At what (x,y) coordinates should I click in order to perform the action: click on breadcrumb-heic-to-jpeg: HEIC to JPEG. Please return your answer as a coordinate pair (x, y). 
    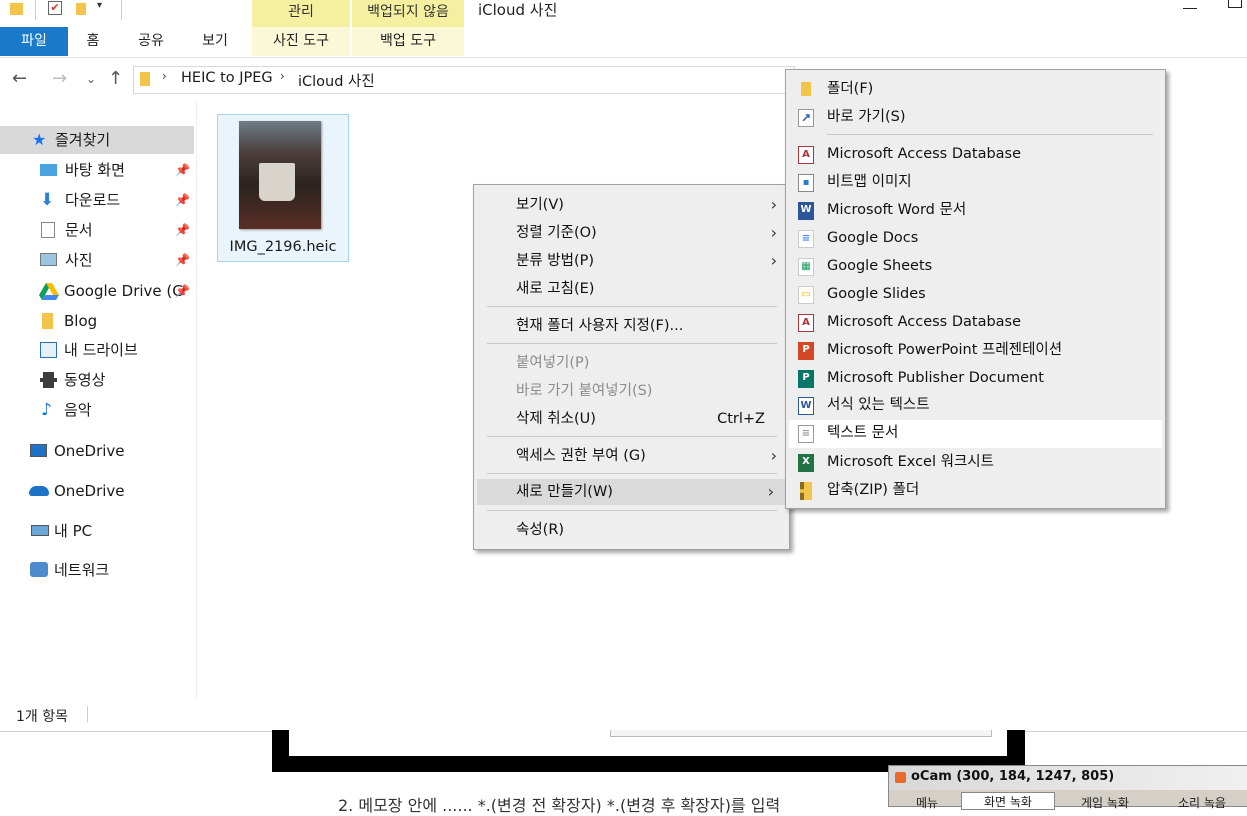
    Looking at the image, I should click on (227, 78).